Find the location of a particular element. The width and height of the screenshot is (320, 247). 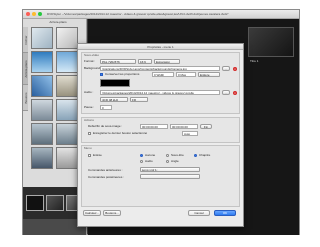

commands-after-popup is located at coordinates (170, 176).